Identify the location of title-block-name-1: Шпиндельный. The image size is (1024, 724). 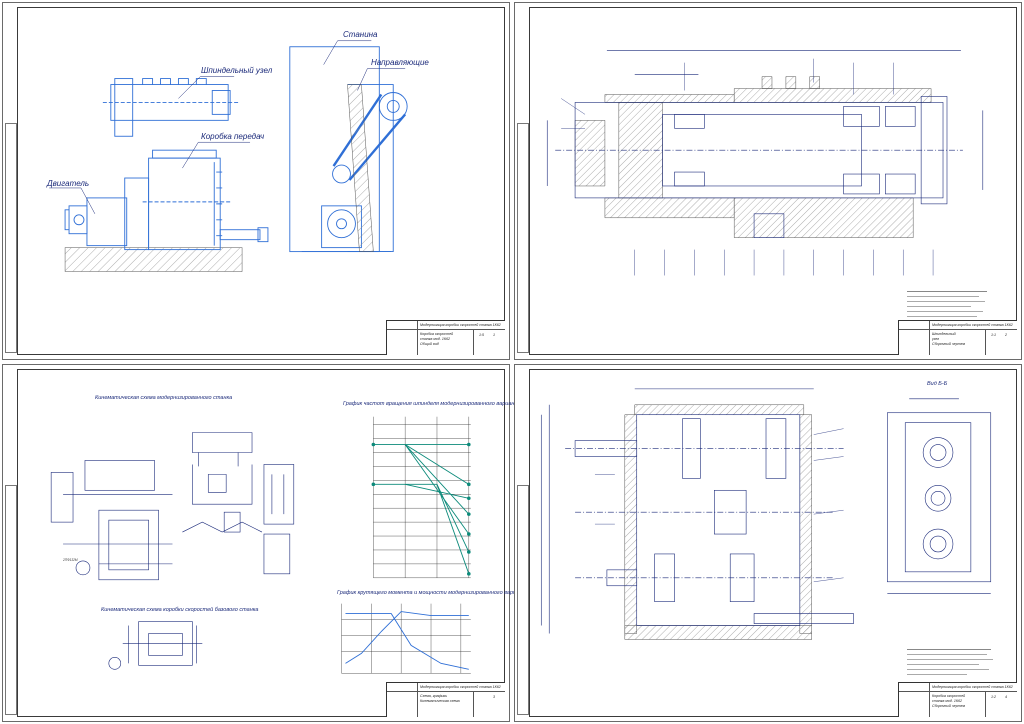
(944, 334).